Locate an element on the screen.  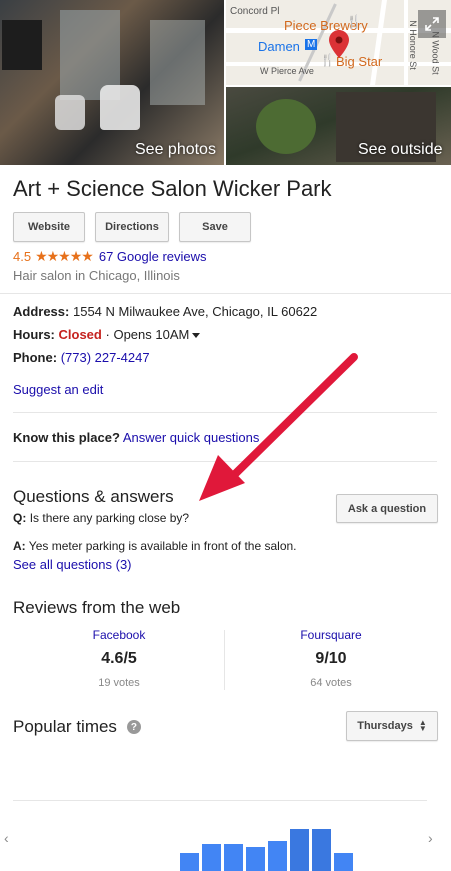
directions-button: Directions is located at coordinates (132, 227).